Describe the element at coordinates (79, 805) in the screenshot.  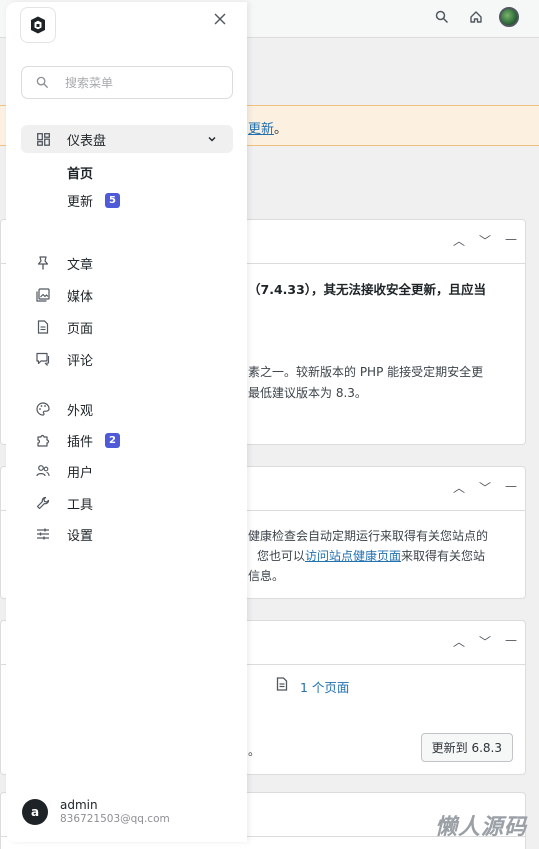
I see `user-name: admin` at that location.